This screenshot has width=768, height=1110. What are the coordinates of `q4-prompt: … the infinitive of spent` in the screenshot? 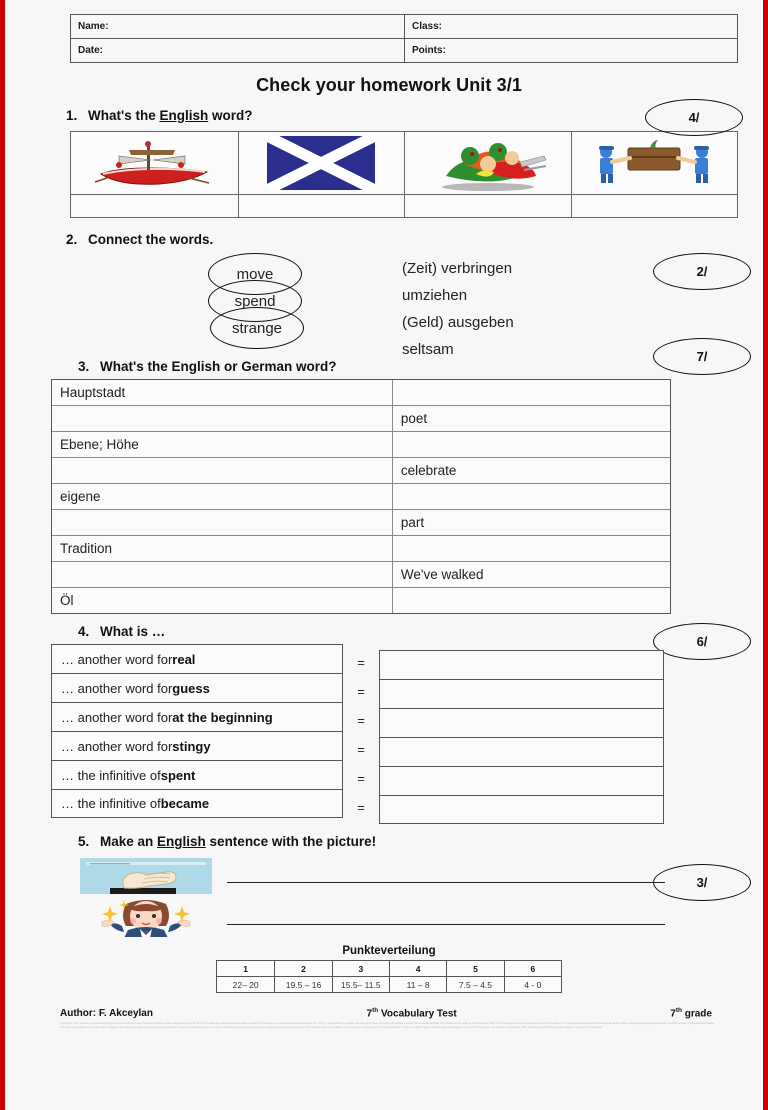 It's located at (197, 774).